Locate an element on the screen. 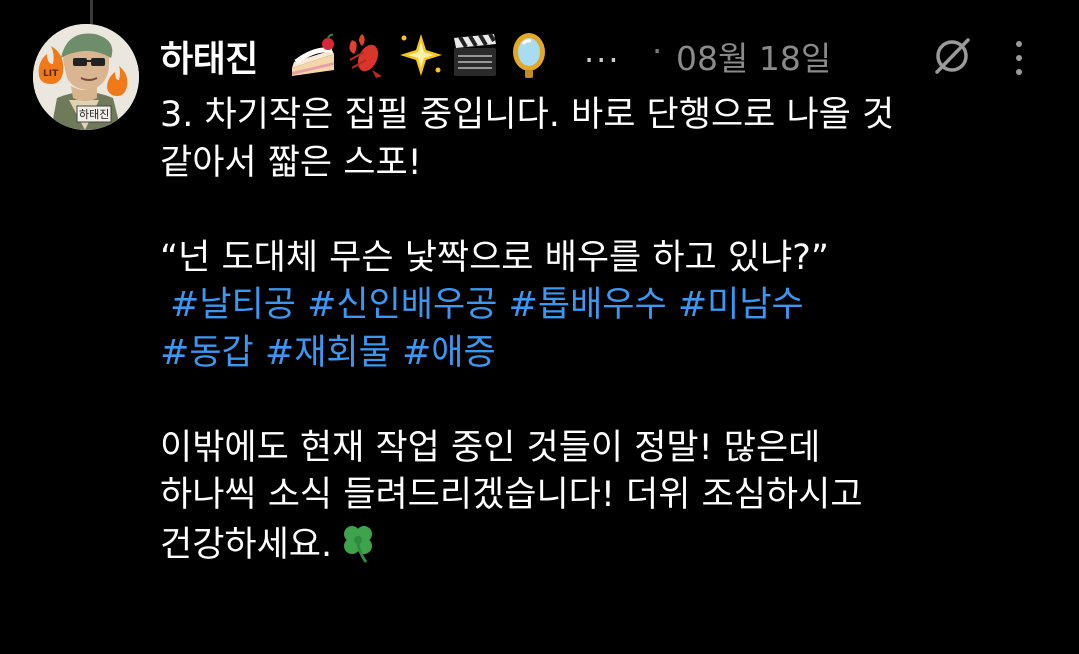 This screenshot has width=1079, height=654. hashtag-link: #날티공 is located at coordinates (233, 305).